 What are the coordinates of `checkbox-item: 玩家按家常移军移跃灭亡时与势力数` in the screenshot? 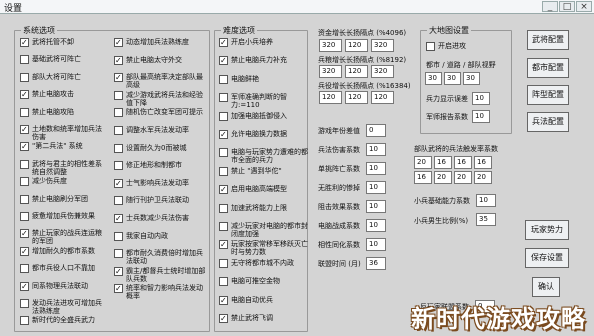 It's located at (264, 248).